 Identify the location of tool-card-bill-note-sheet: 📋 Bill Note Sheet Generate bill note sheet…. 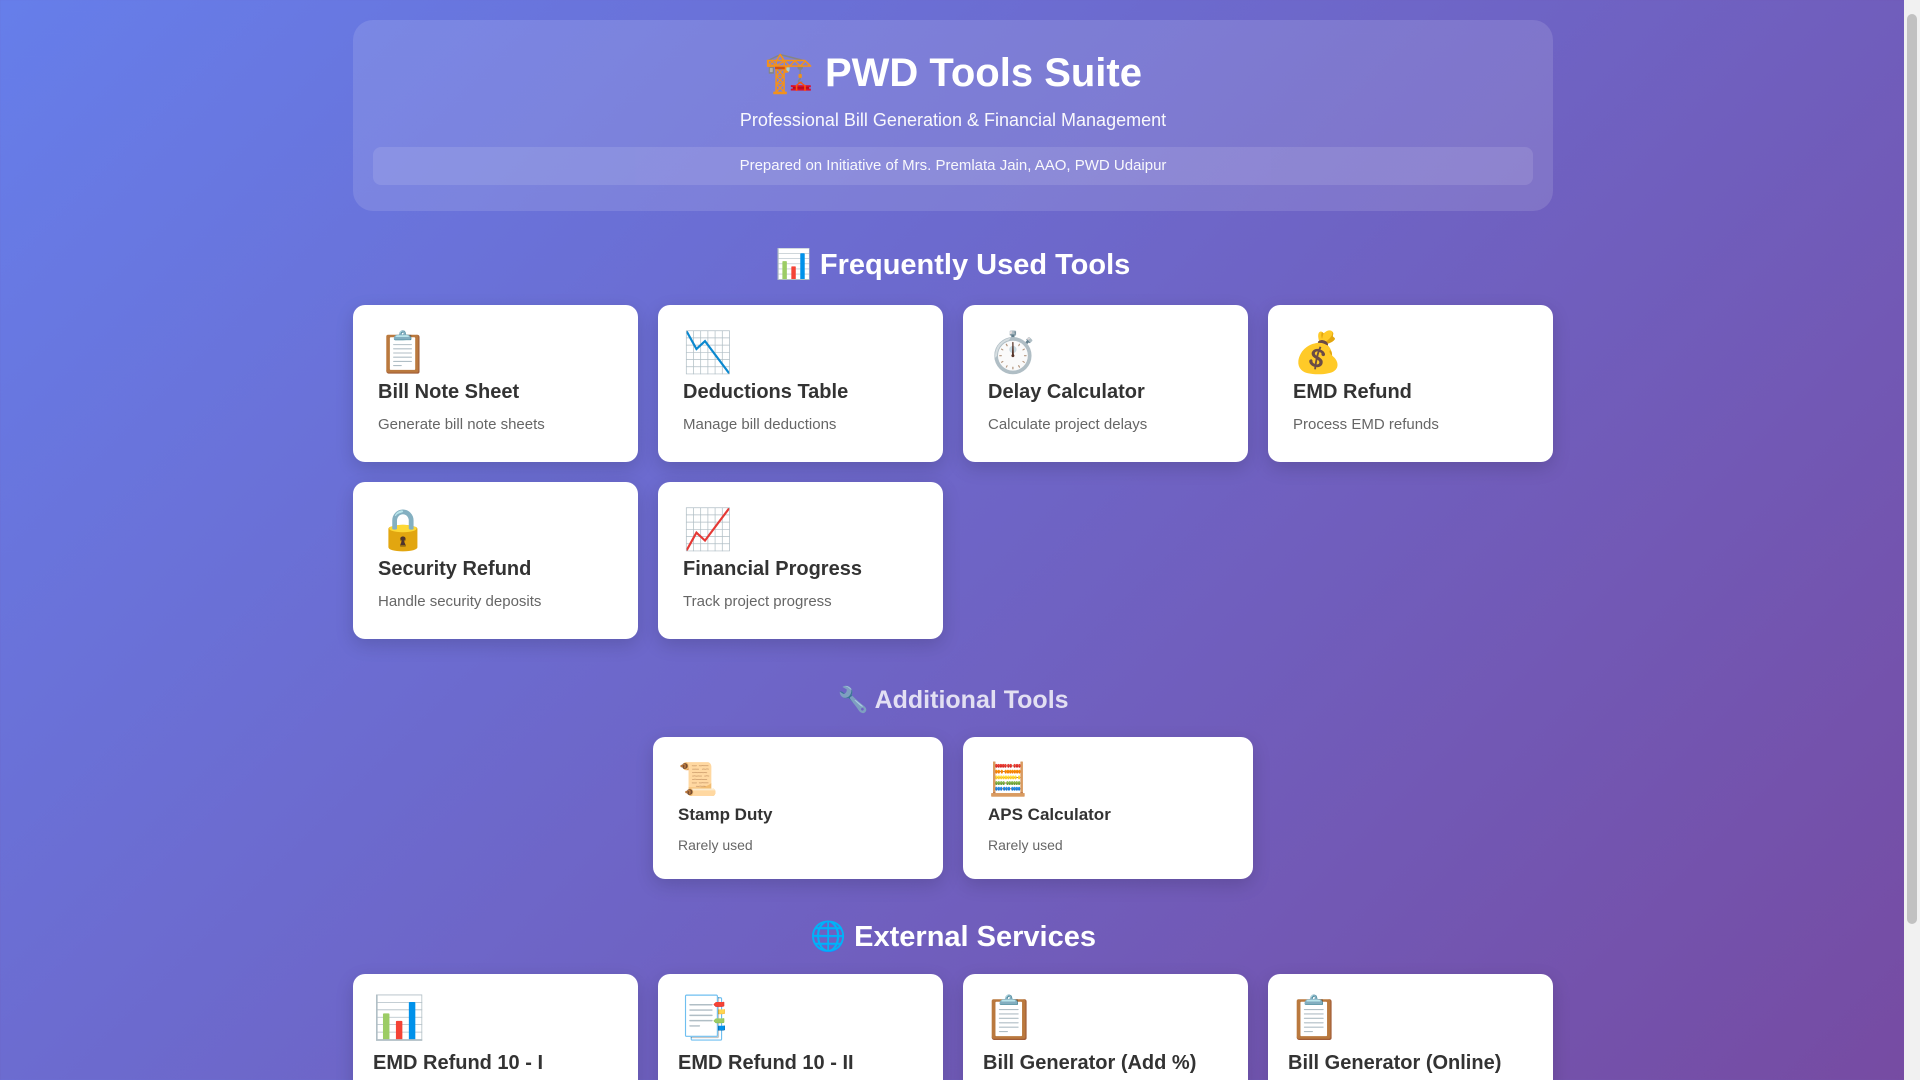
(495, 383).